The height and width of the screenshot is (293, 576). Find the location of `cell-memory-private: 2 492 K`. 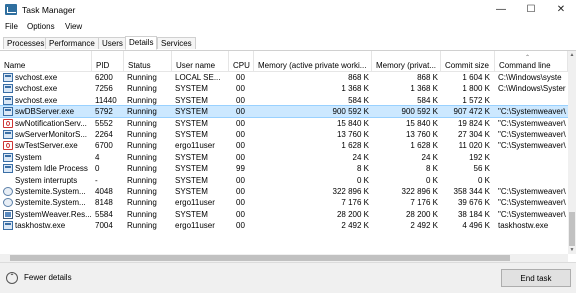

cell-memory-private: 2 492 K is located at coordinates (424, 226).